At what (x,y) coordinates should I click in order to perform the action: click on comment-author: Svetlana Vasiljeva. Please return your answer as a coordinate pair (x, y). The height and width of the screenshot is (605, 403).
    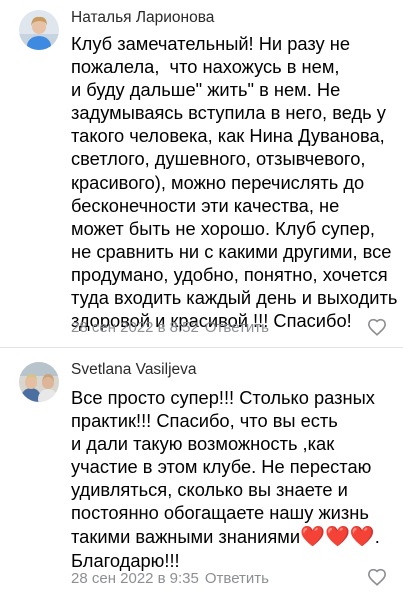
    Looking at the image, I should click on (134, 370).